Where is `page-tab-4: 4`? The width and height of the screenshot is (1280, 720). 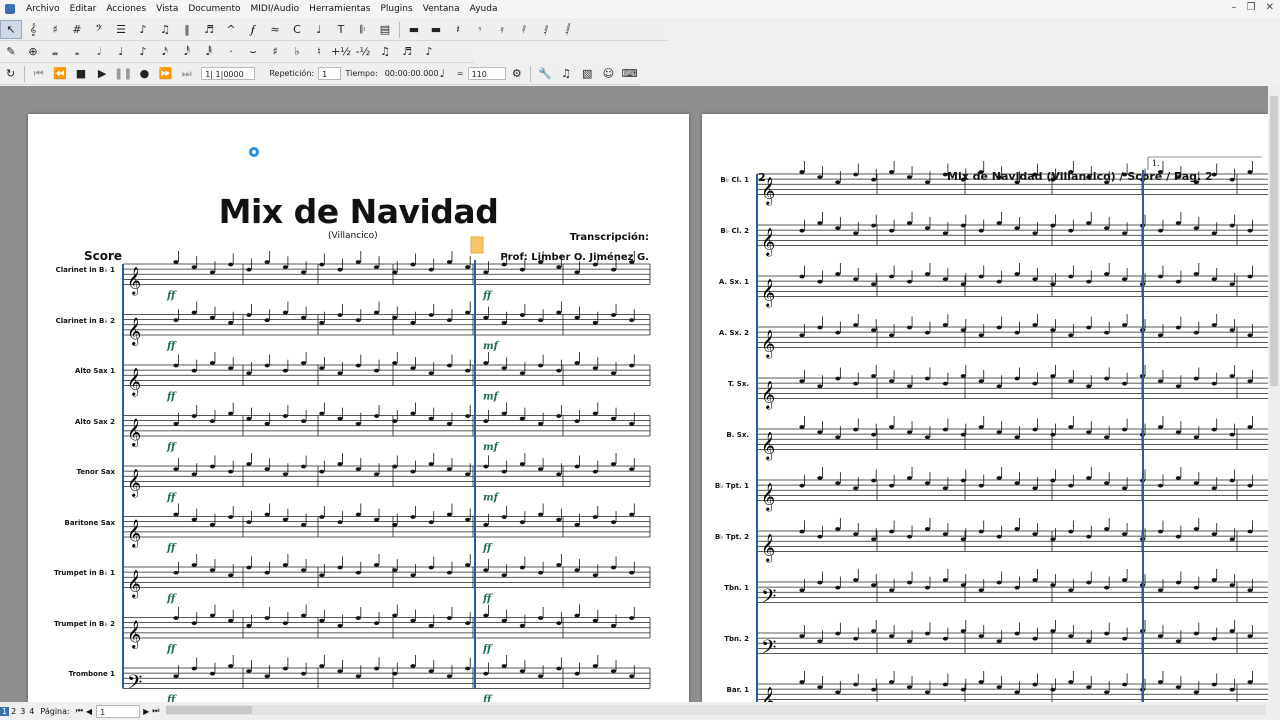 page-tab-4: 4 is located at coordinates (31, 711).